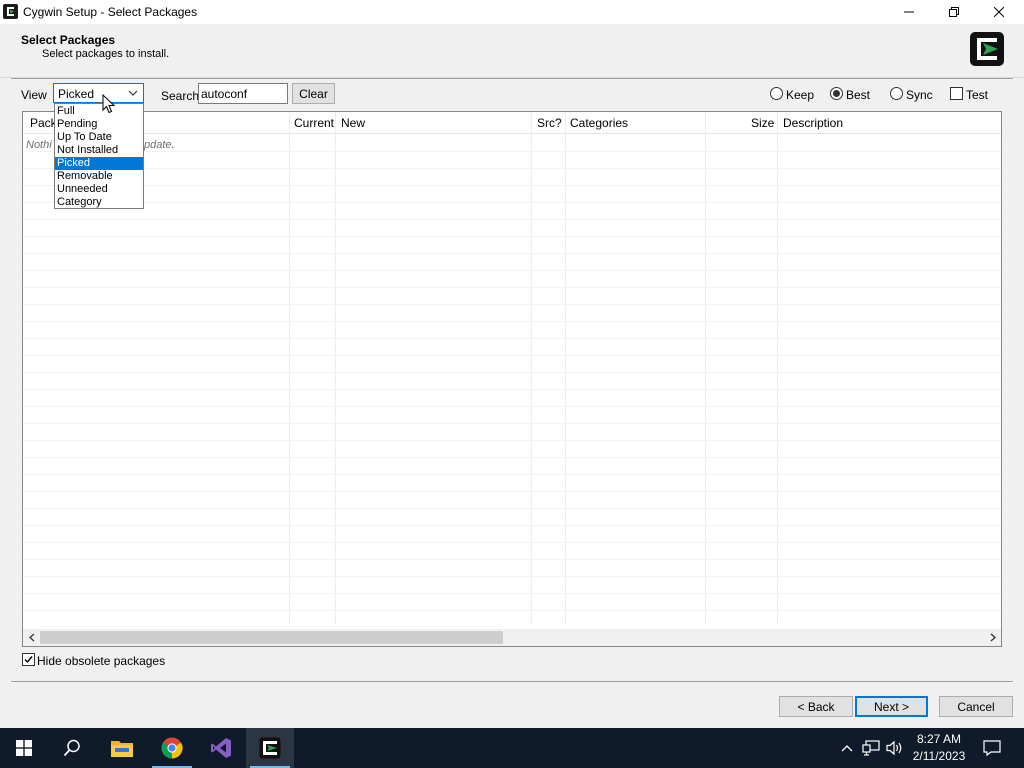 The width and height of the screenshot is (1024, 768). Describe the element at coordinates (512, 681) in the screenshot. I see `footer-separator` at that location.